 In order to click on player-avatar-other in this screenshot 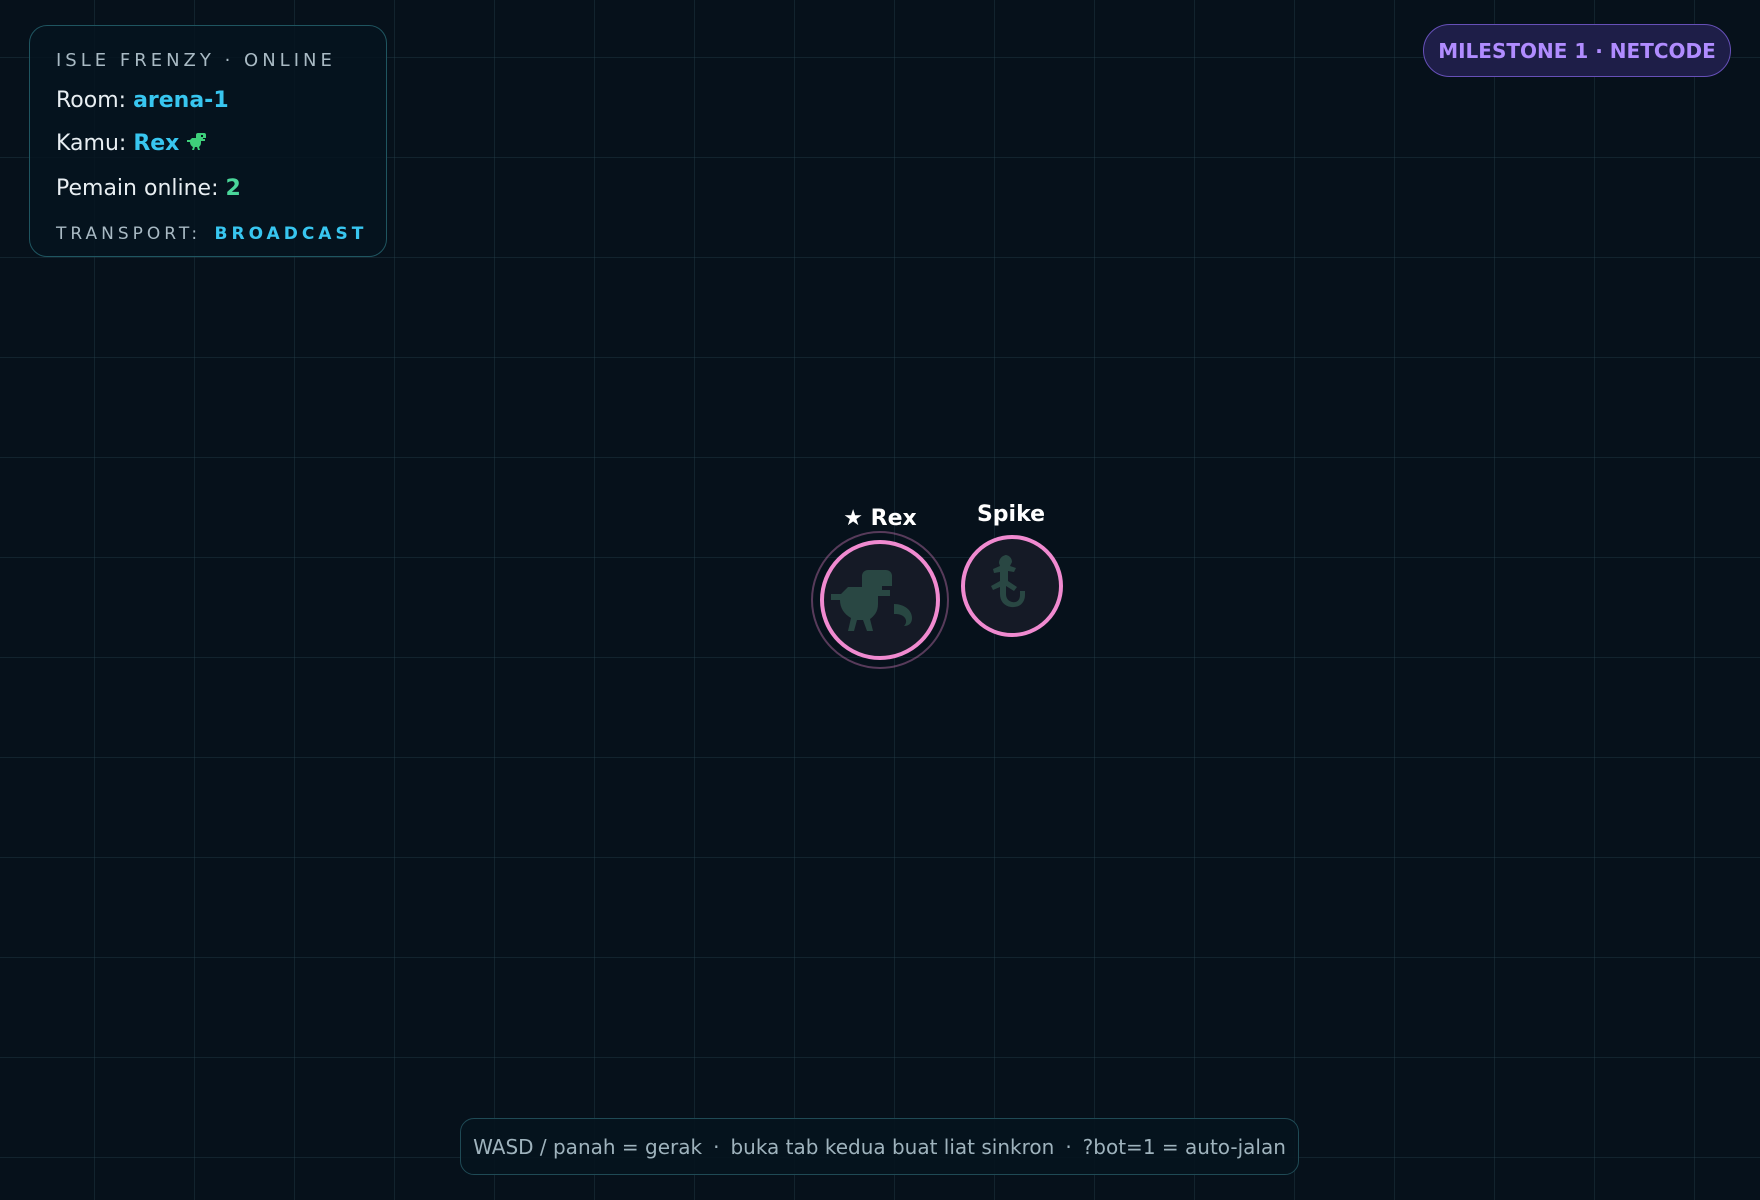, I will do `click(1012, 586)`.